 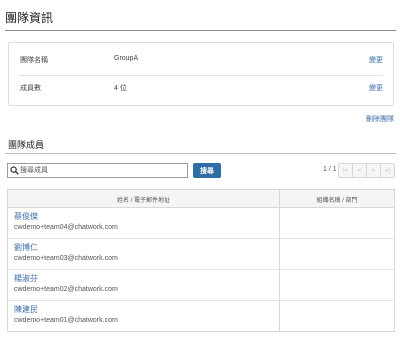 I want to click on member-email: cwdemo+team02@chatwork.com, so click(x=66, y=289).